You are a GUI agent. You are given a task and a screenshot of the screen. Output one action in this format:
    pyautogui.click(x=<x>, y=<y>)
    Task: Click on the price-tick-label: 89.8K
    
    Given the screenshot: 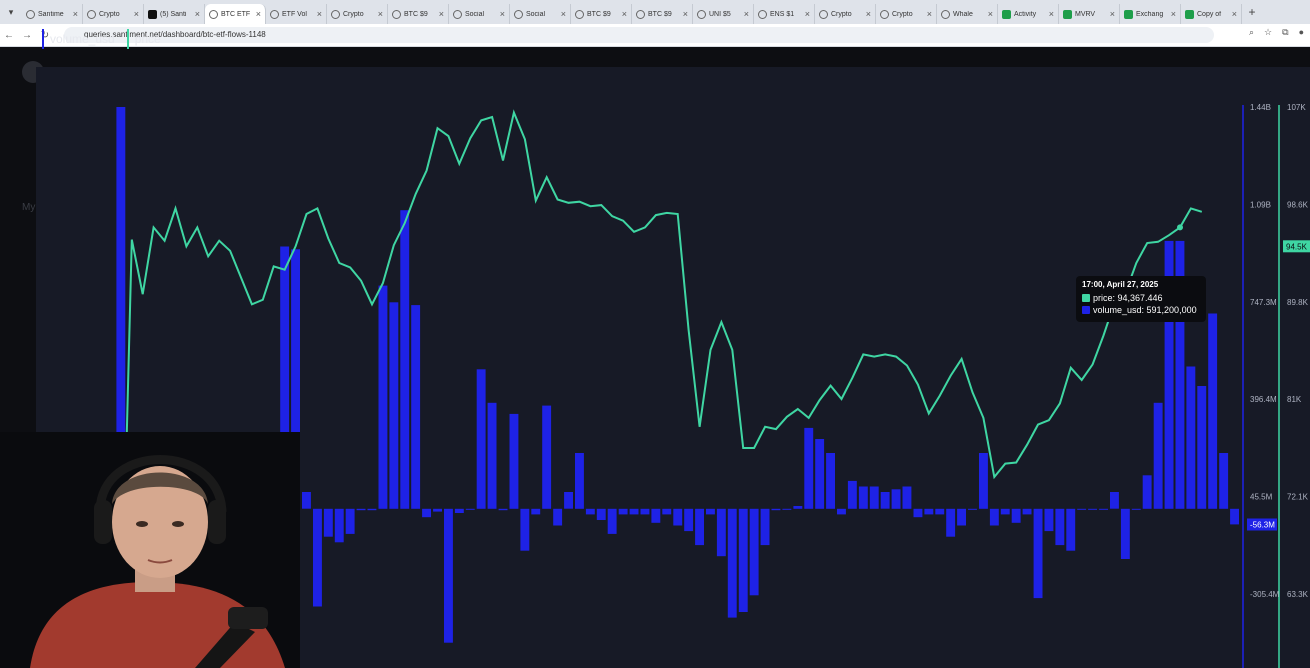 What is the action you would take?
    pyautogui.click(x=1298, y=302)
    